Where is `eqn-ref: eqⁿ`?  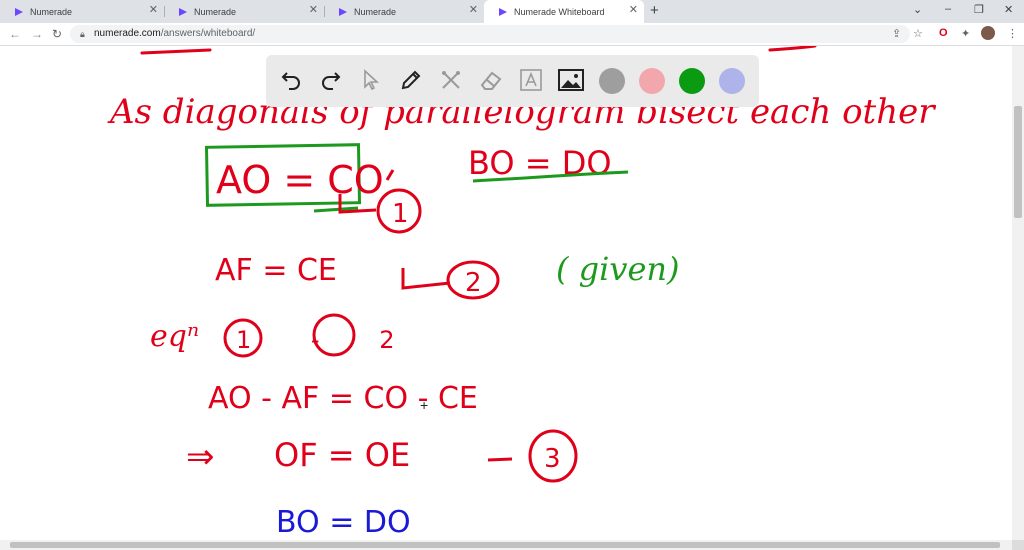
eqn-ref: eqⁿ is located at coordinates (174, 336).